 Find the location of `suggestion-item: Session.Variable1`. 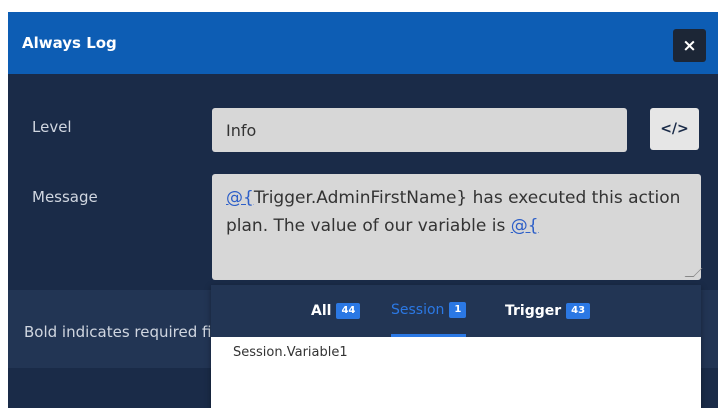

suggestion-item: Session.Variable1 is located at coordinates (290, 352).